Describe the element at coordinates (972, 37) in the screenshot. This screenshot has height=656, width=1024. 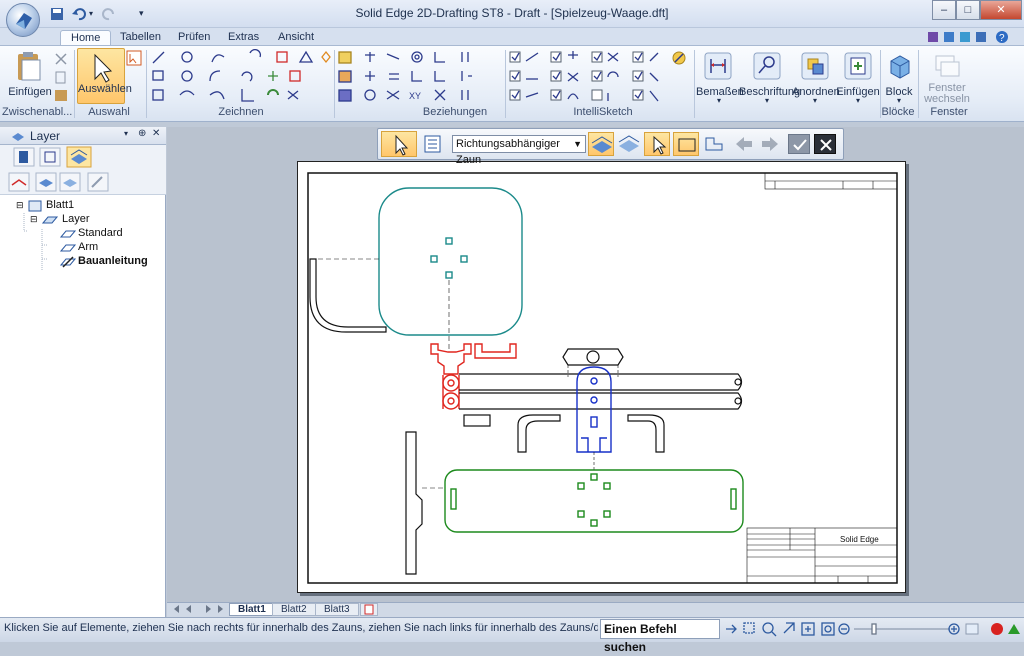
I see `help-icons: ?` at that location.